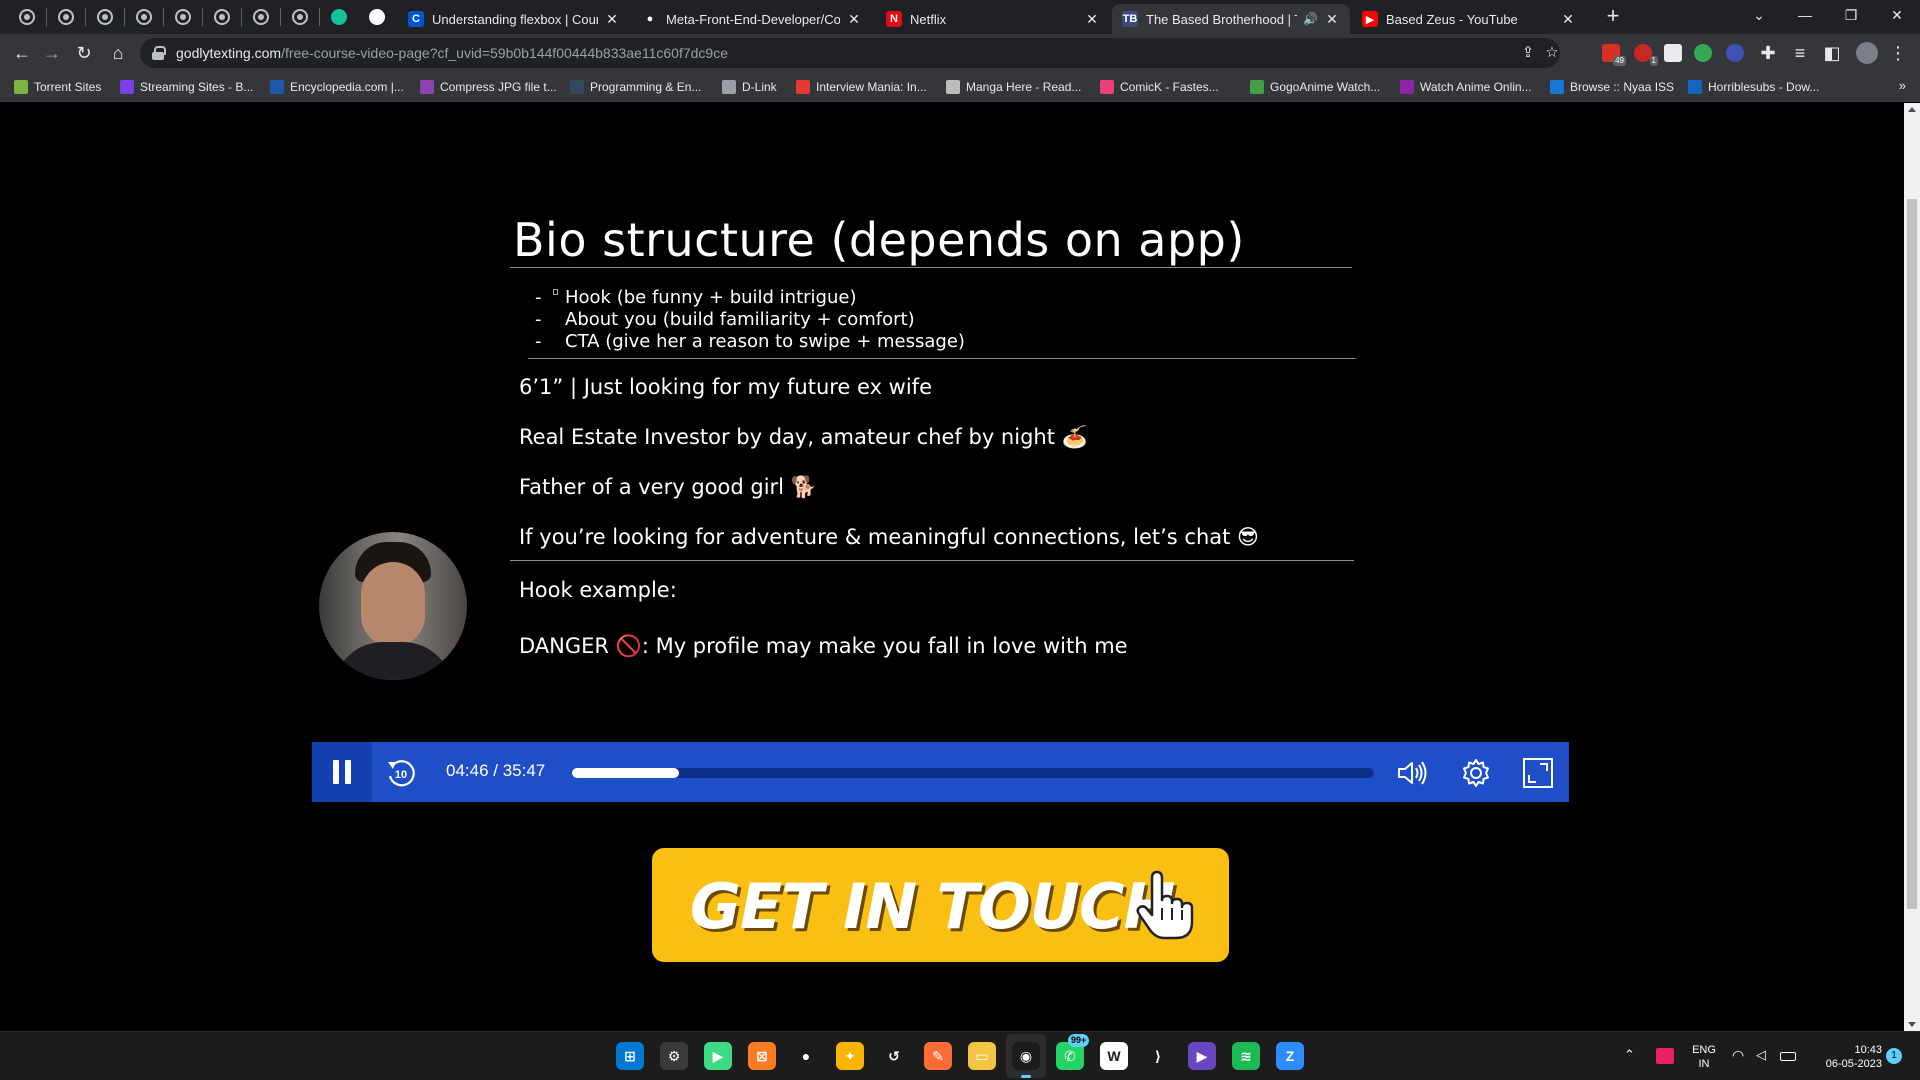  Describe the element at coordinates (1788, 1056) in the screenshot. I see `battery-icon` at that location.